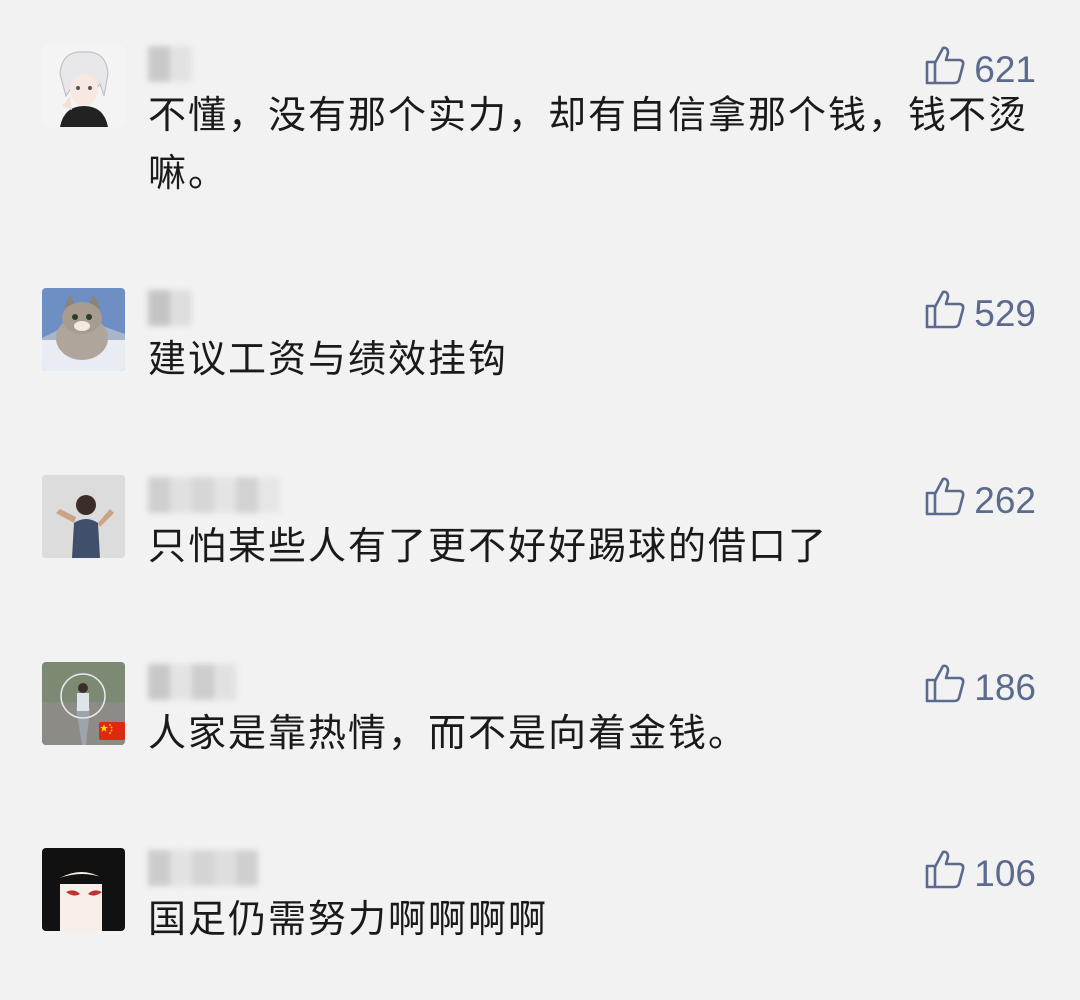 This screenshot has width=1080, height=1000. What do you see at coordinates (1005, 687) in the screenshot?
I see `like-count: 186` at bounding box center [1005, 687].